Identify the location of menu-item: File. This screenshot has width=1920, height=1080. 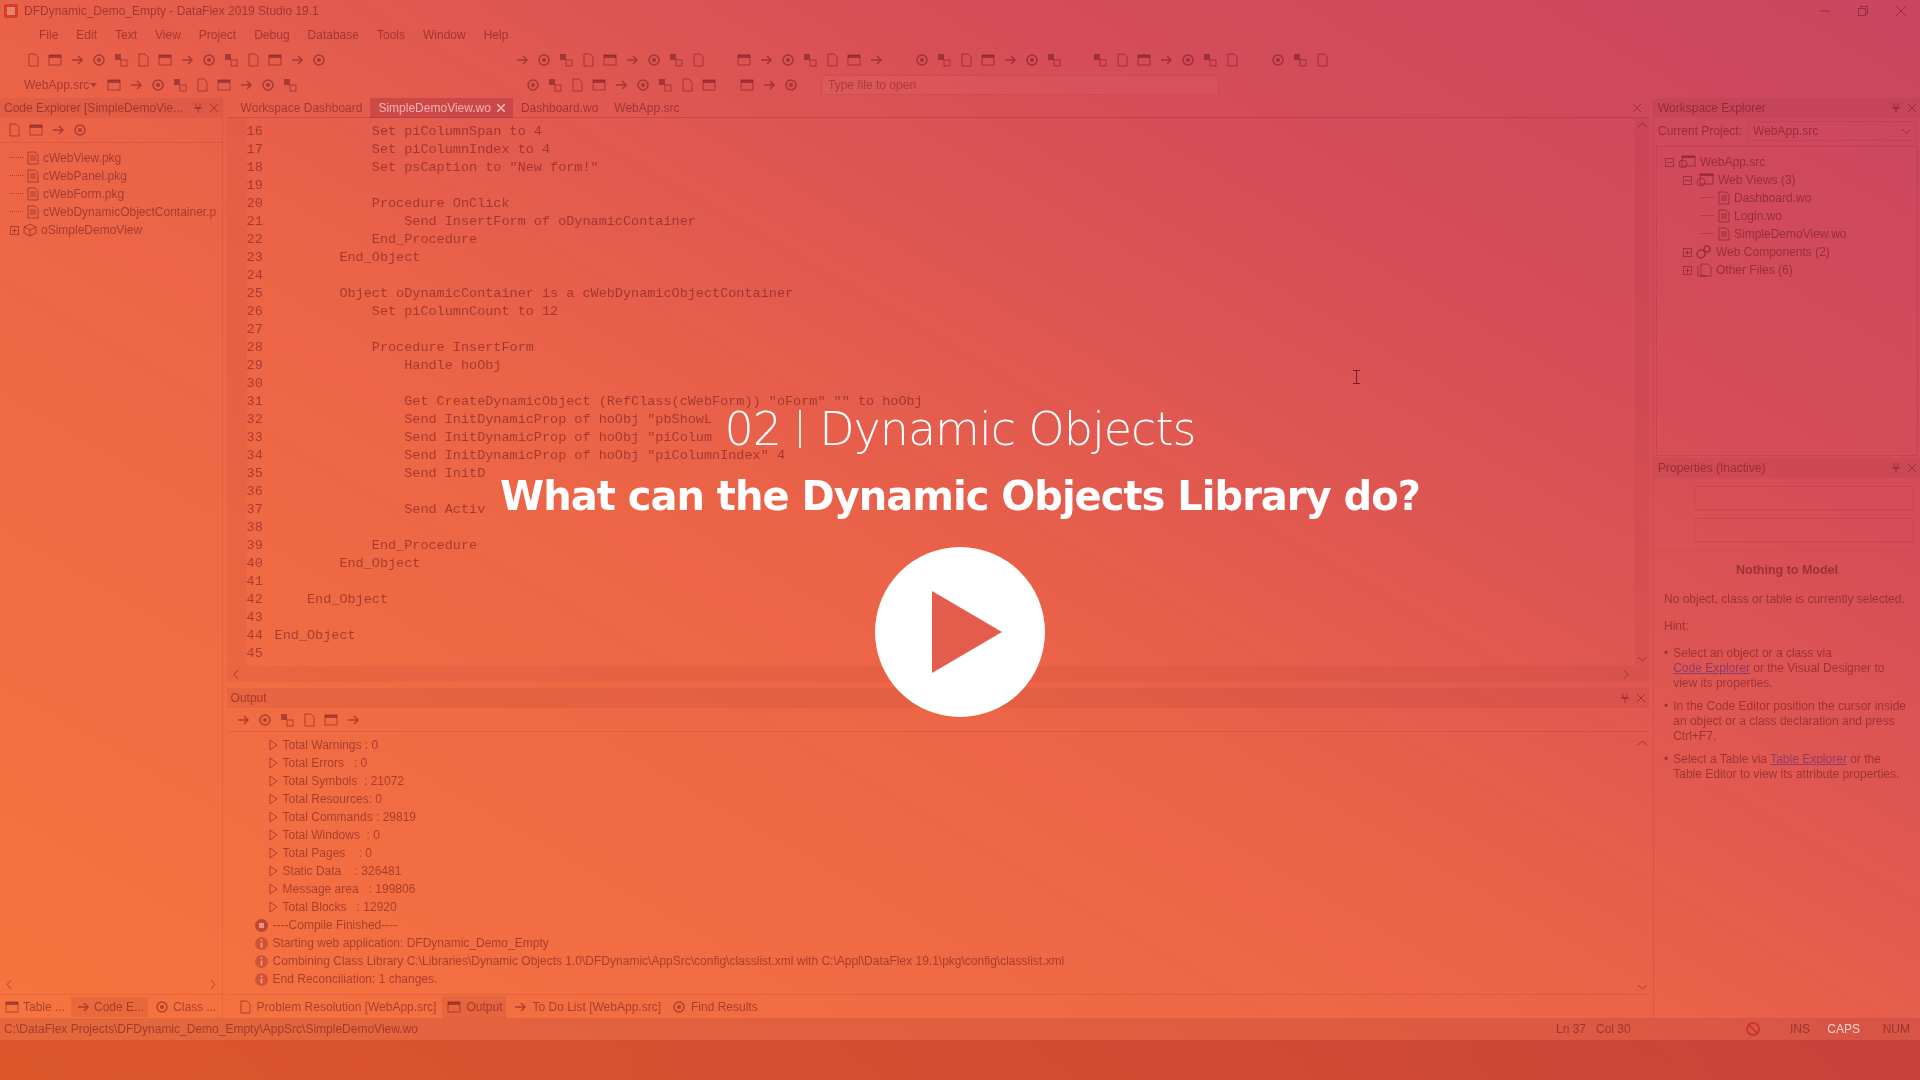
(49, 35).